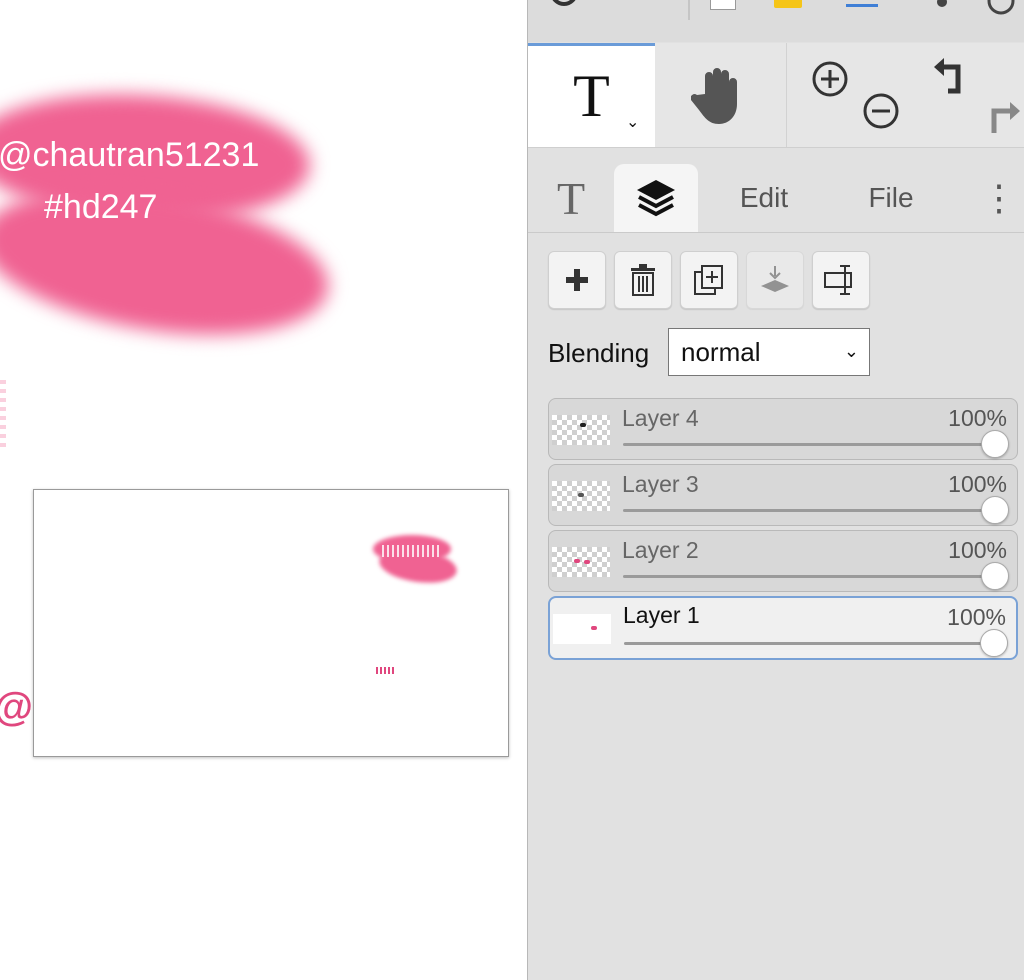 The height and width of the screenshot is (980, 1024). What do you see at coordinates (271, 623) in the screenshot?
I see `navigator-preview` at bounding box center [271, 623].